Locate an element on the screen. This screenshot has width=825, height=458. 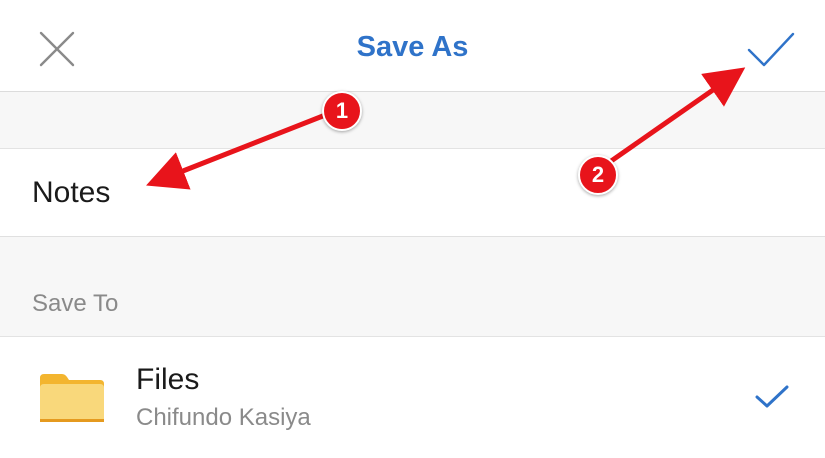
location-name: Files is located at coordinates (168, 379).